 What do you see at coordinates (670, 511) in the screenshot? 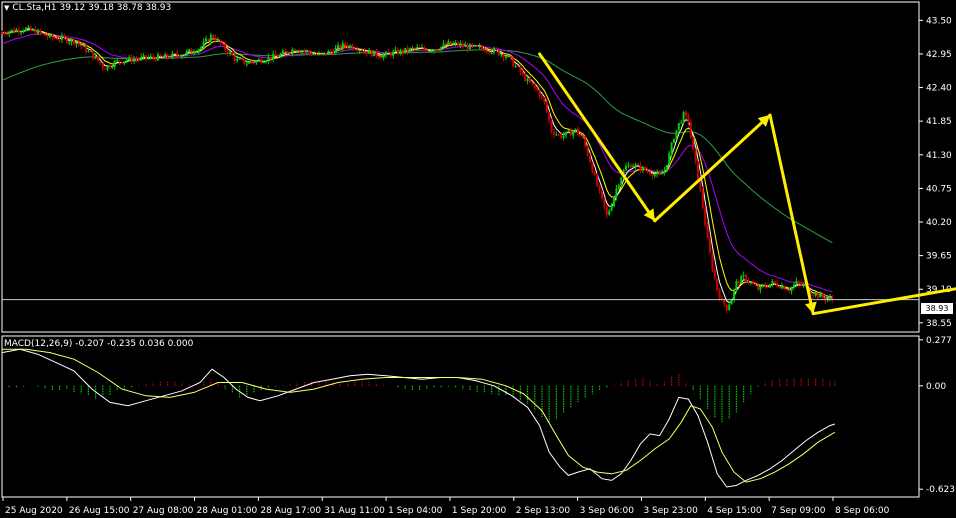
I see `time-tick-label: 3 Sep 23:00` at bounding box center [670, 511].